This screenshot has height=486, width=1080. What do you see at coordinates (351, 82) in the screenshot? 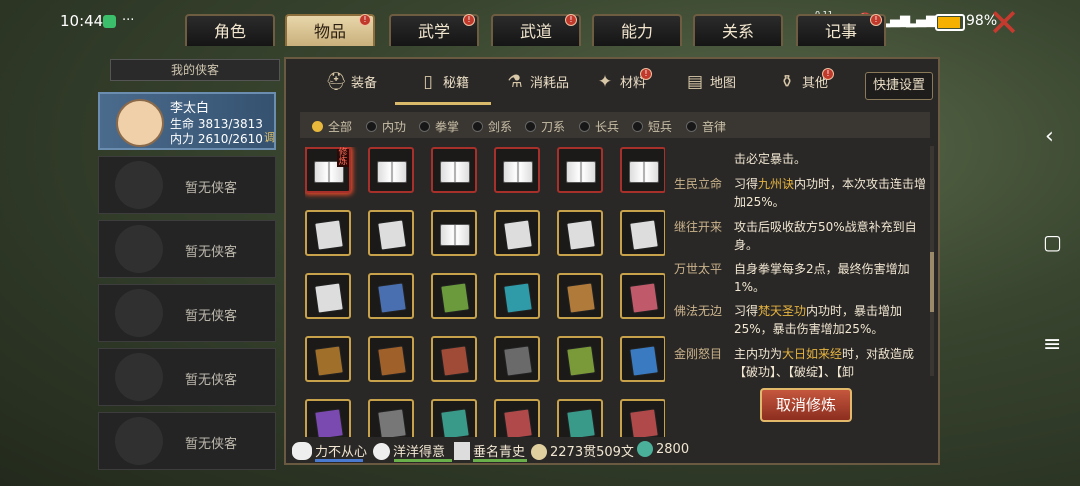
I see `subtab-equipment: ⛑ 装备` at bounding box center [351, 82].